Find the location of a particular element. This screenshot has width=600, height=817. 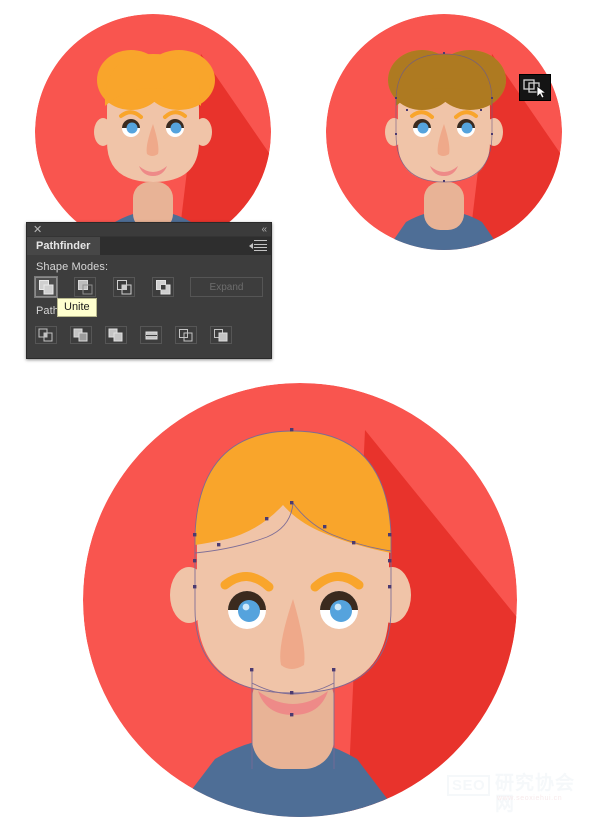

avatar-selected is located at coordinates (444, 134).